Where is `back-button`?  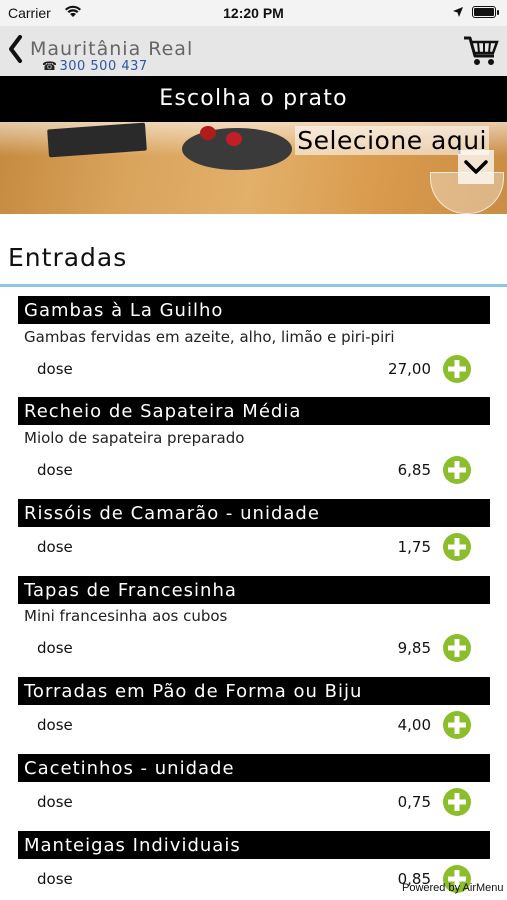
back-button is located at coordinates (16, 49).